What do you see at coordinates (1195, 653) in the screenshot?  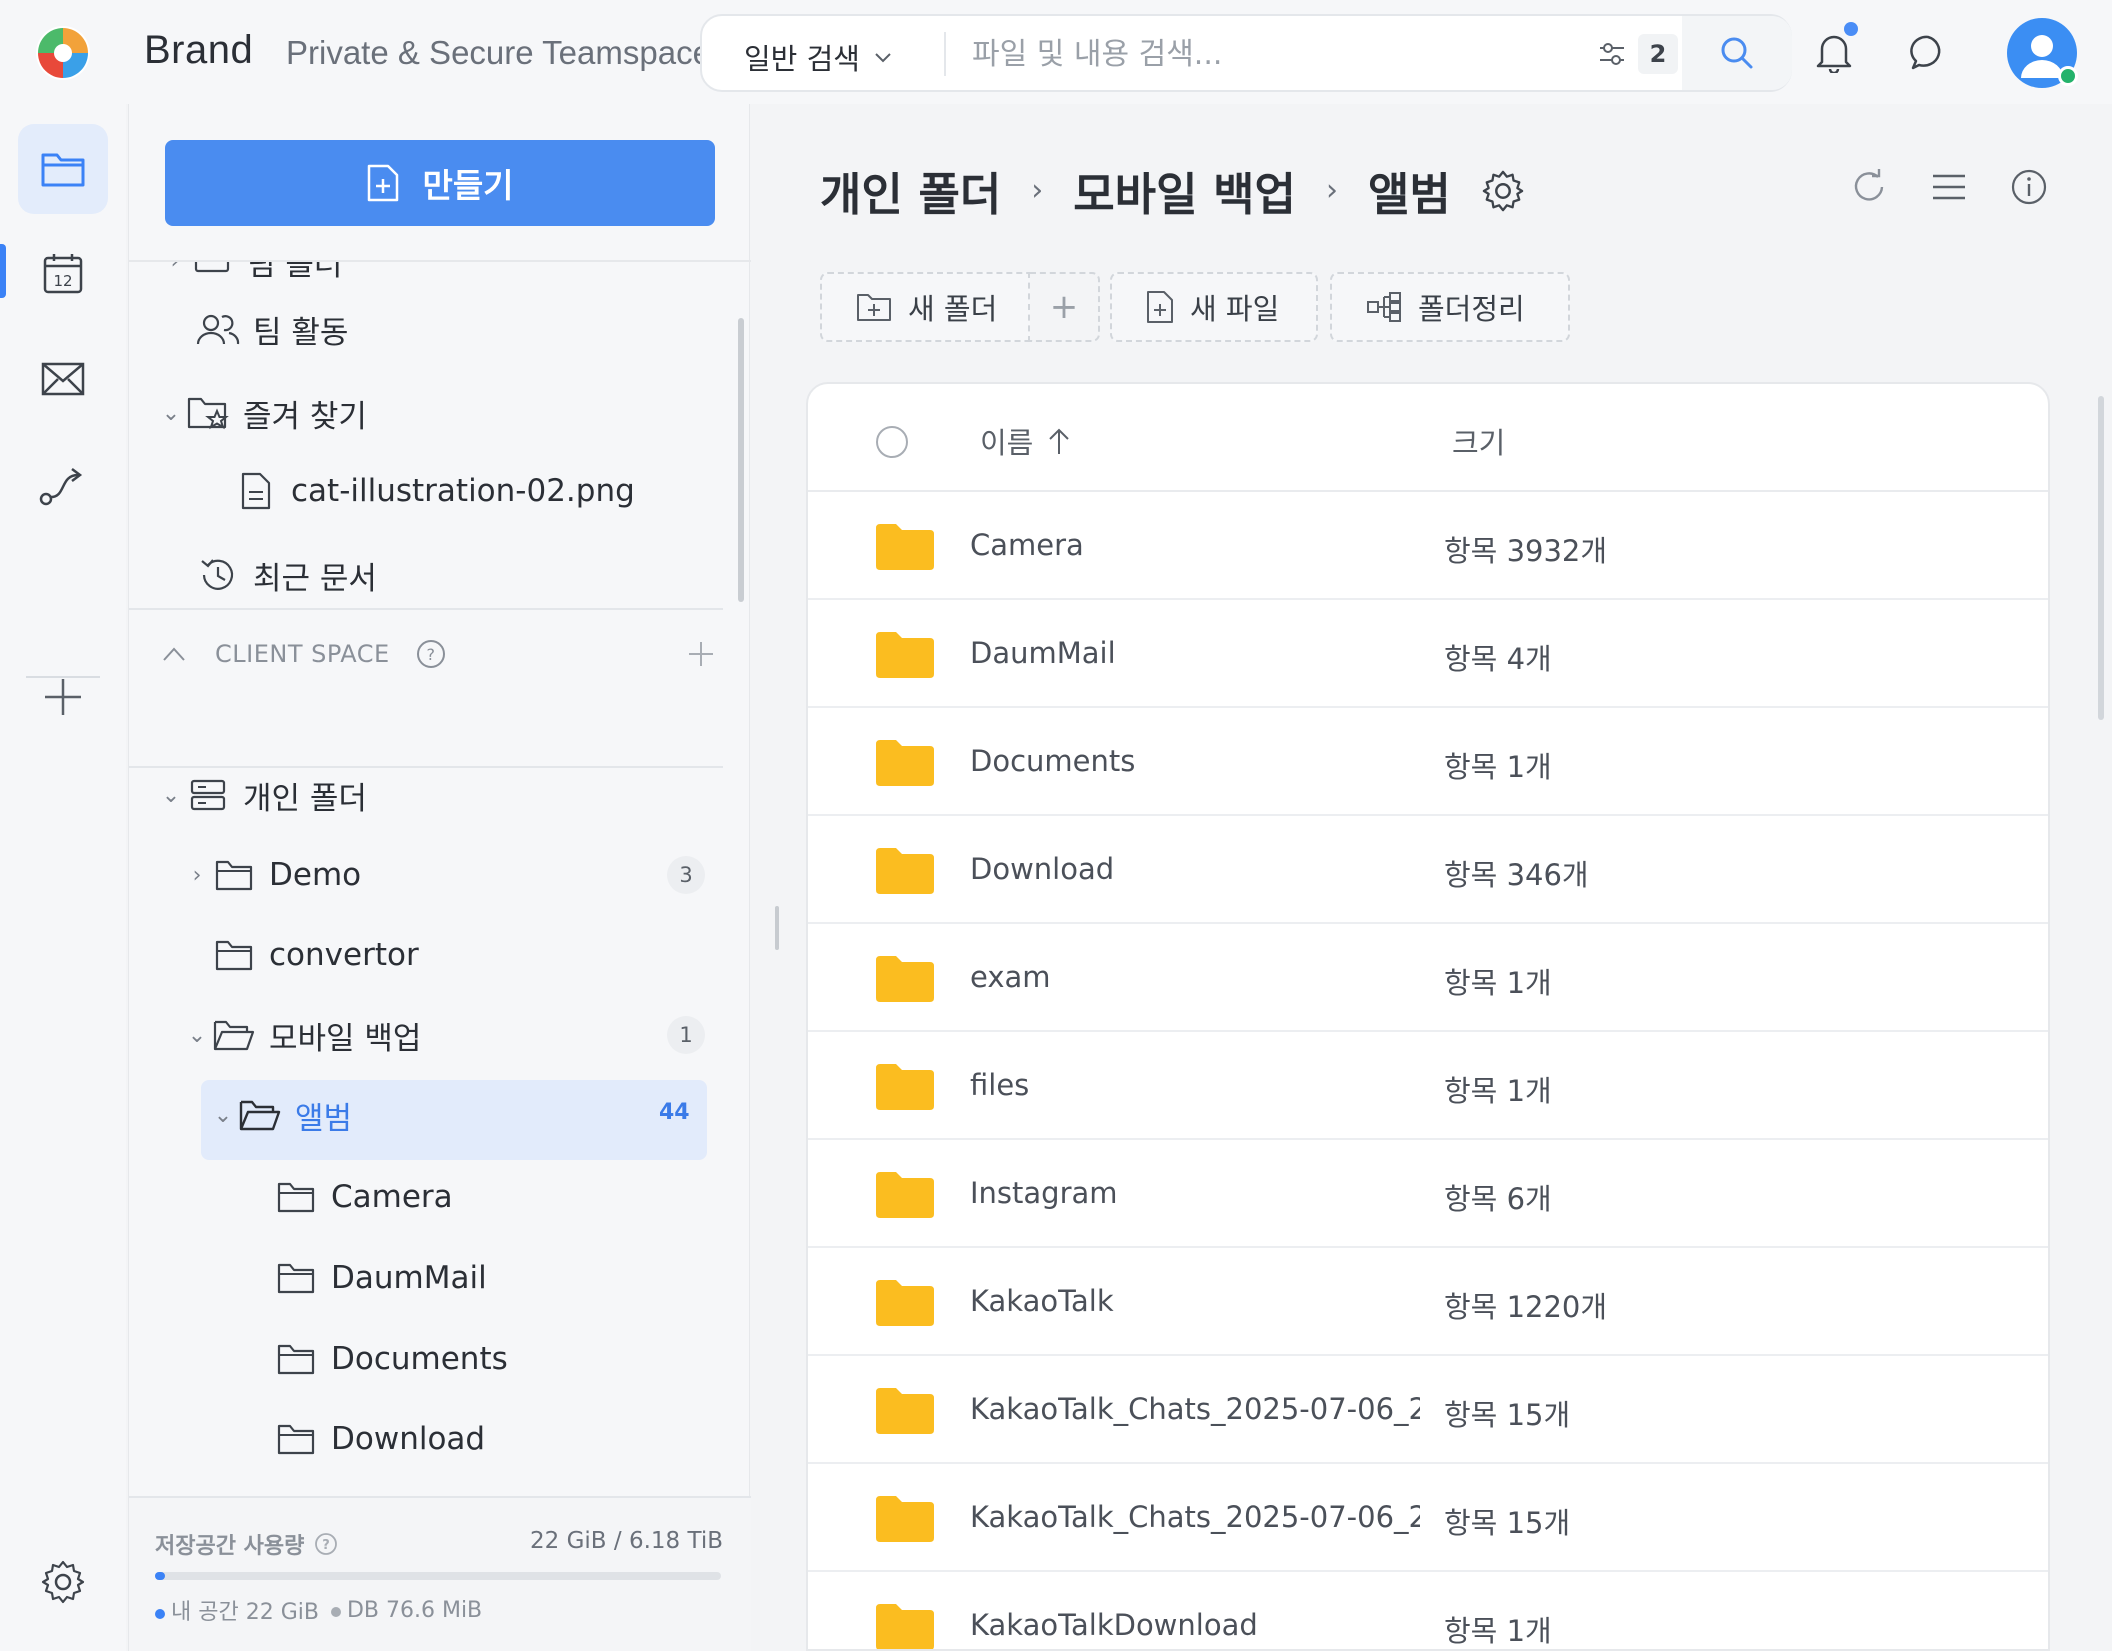 I see `file-name: DaumMail` at bounding box center [1195, 653].